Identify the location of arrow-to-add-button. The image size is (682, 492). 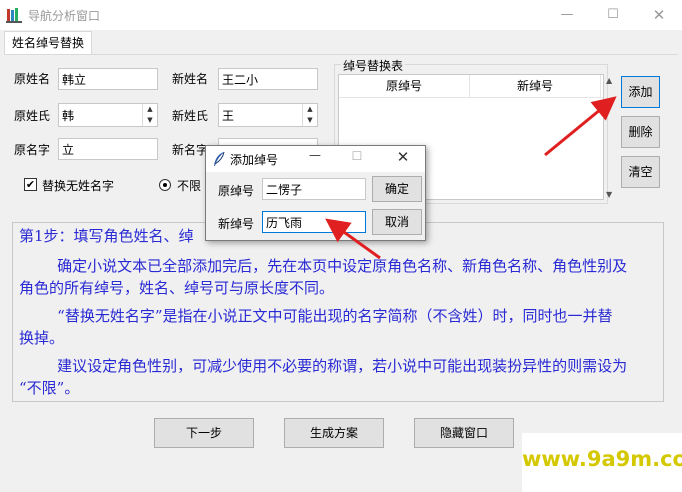
(580, 126).